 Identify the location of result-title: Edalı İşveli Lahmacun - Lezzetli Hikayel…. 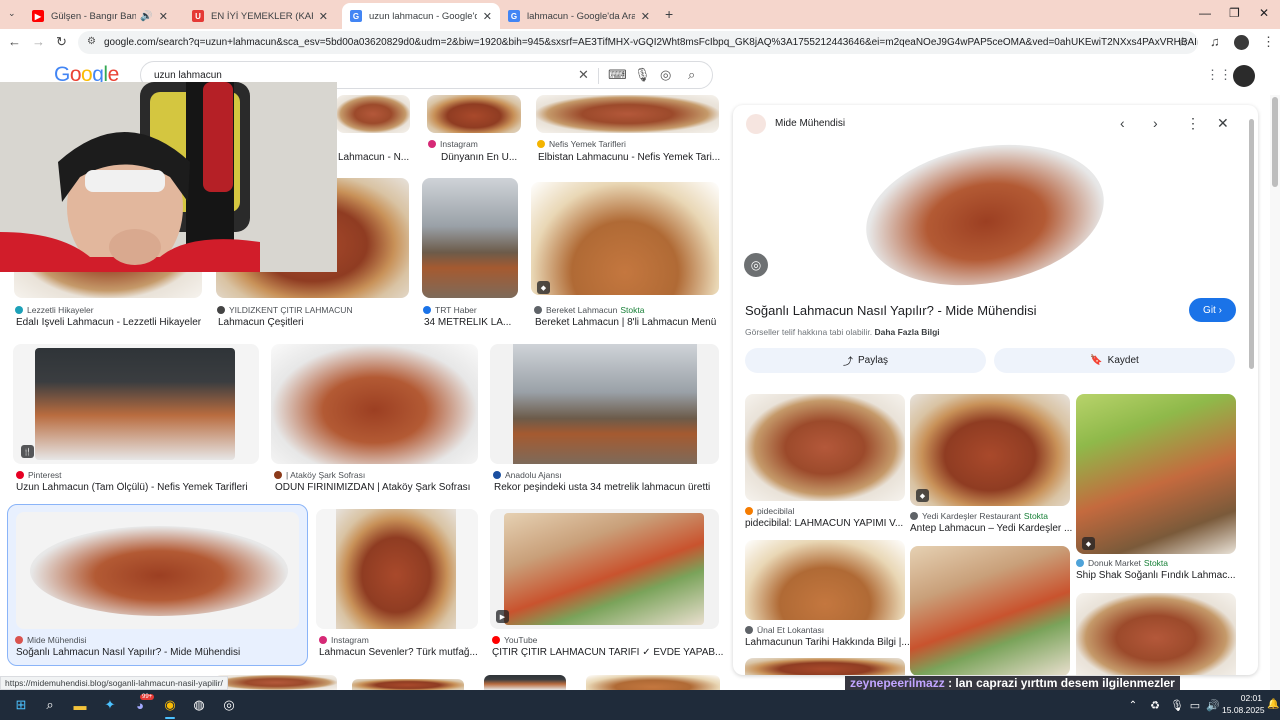
(108, 322).